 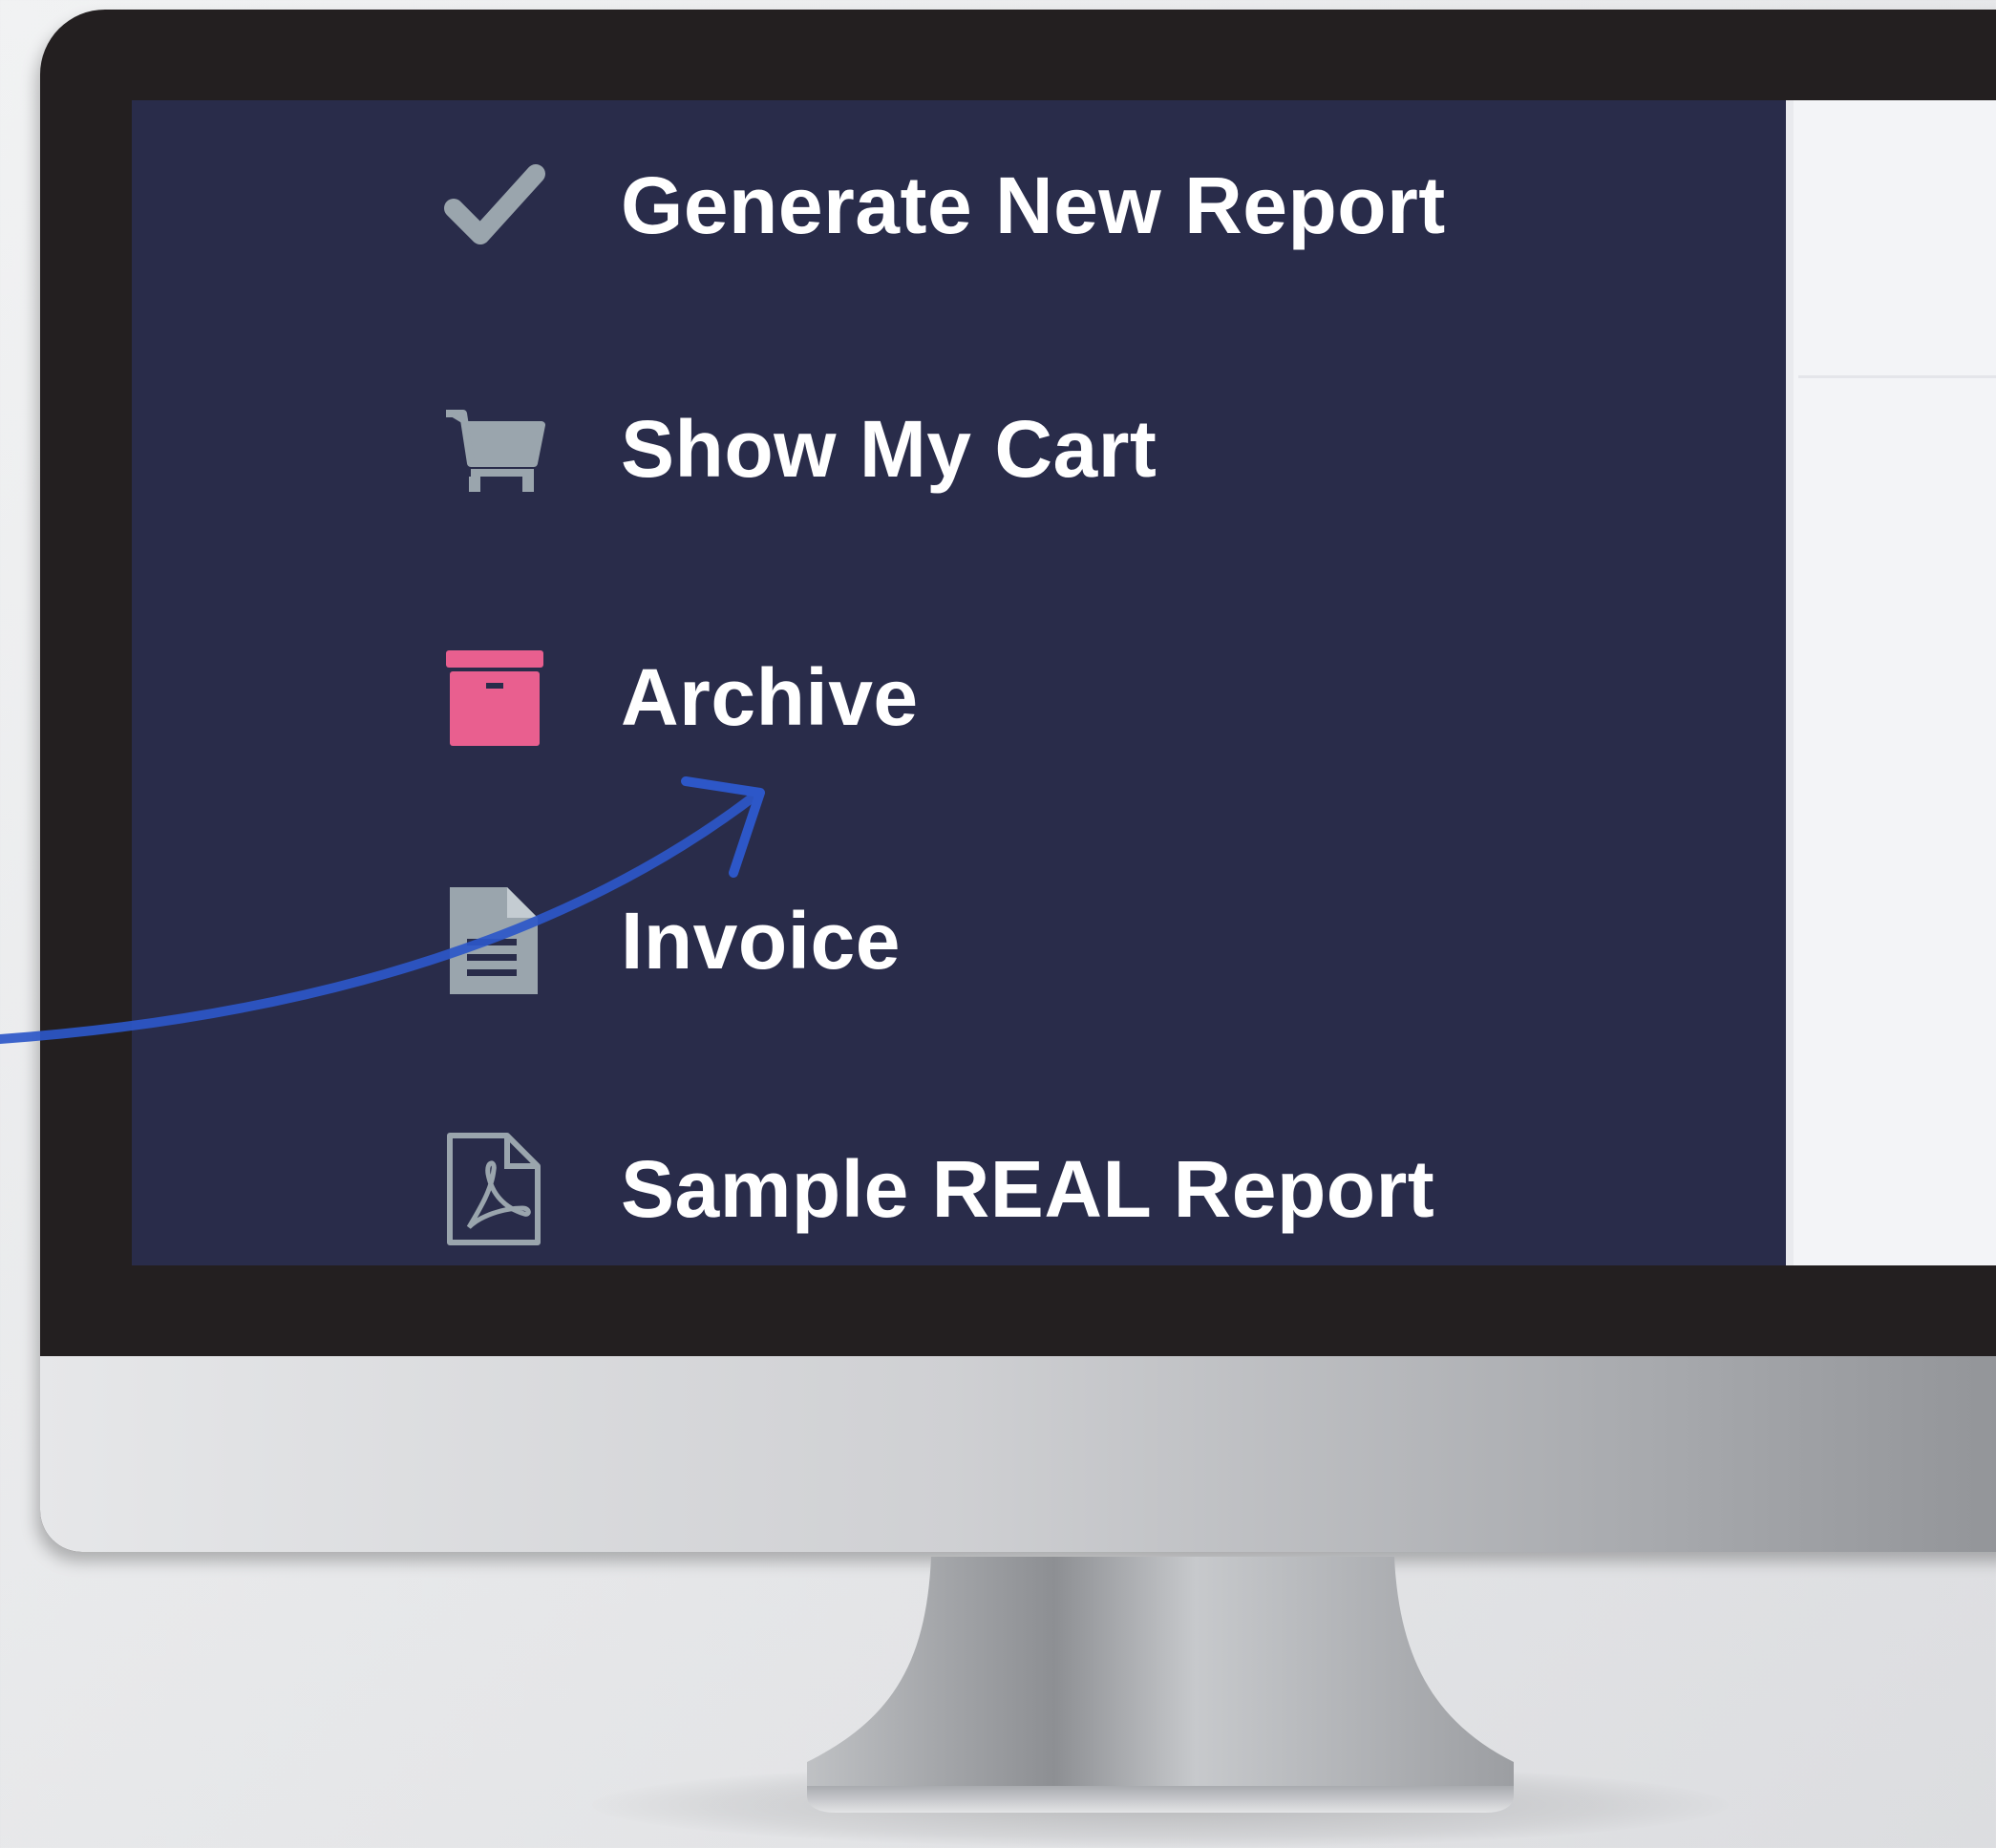 What do you see at coordinates (962, 941) in the screenshot?
I see `sidebar-item-invoice: Invoice` at bounding box center [962, 941].